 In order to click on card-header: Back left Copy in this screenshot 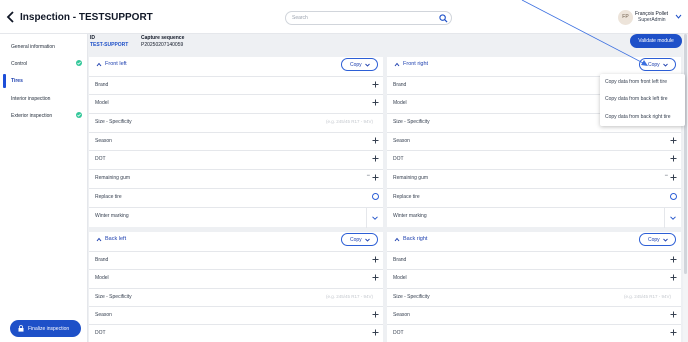, I will do `click(236, 240)`.